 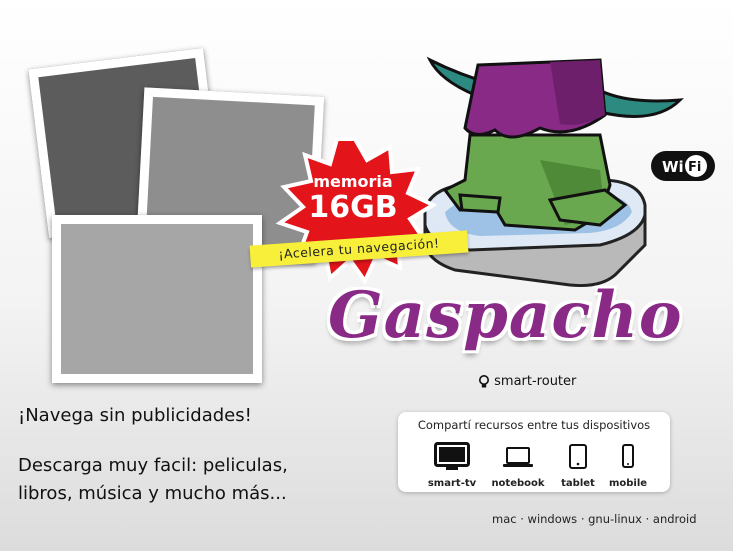 I want to click on device-tablet: tablet, so click(x=578, y=465).